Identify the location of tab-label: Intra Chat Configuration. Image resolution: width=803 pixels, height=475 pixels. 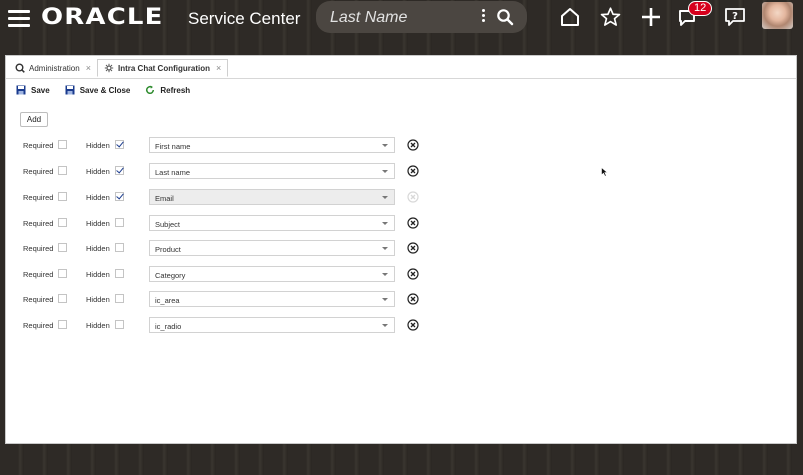
(164, 68).